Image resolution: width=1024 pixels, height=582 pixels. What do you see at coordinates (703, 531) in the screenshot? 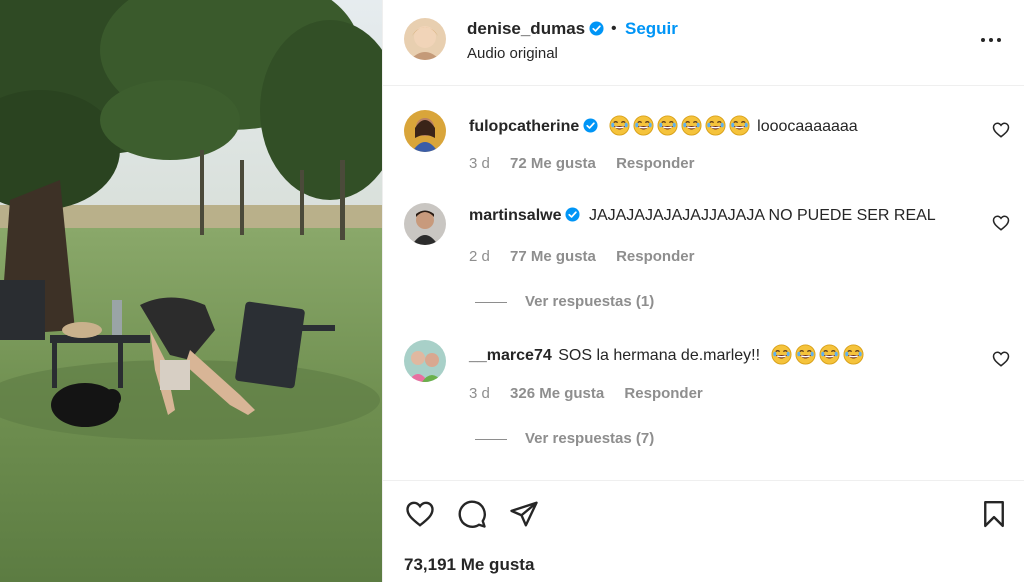
I see `post-actions: 73,191 Me gusta` at bounding box center [703, 531].